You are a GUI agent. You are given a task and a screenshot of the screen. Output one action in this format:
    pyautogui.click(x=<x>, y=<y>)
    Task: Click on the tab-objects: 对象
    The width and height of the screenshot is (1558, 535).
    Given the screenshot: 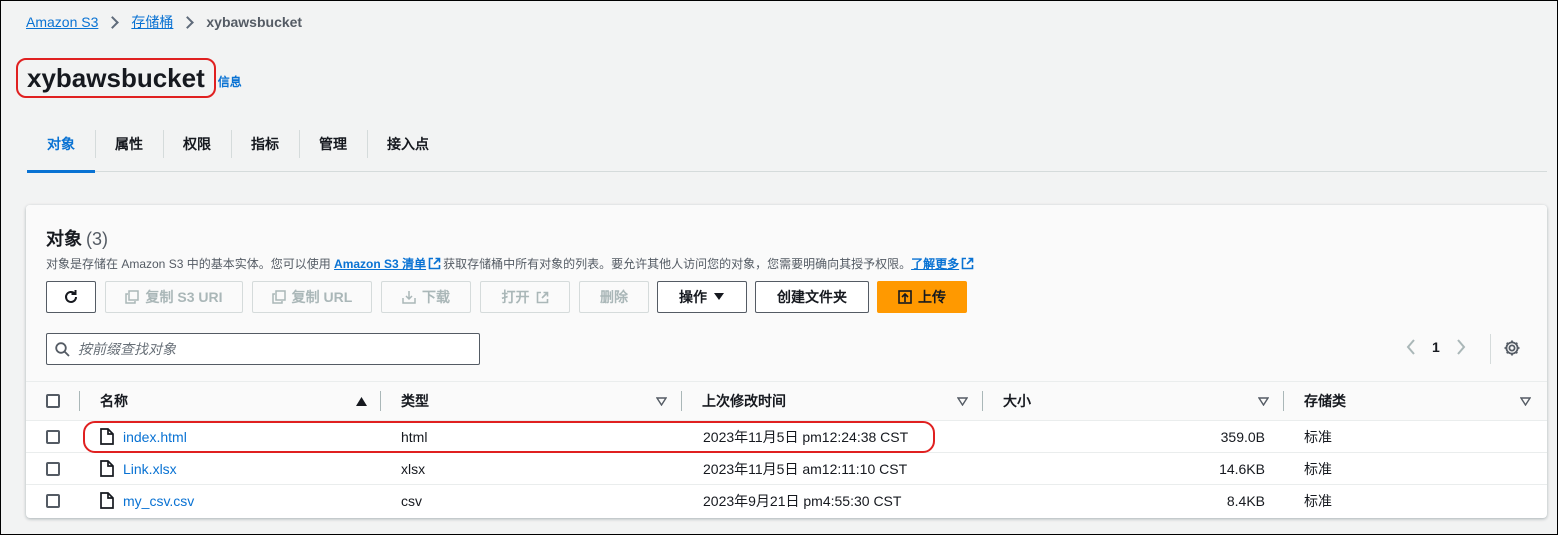 What is the action you would take?
    pyautogui.click(x=61, y=150)
    